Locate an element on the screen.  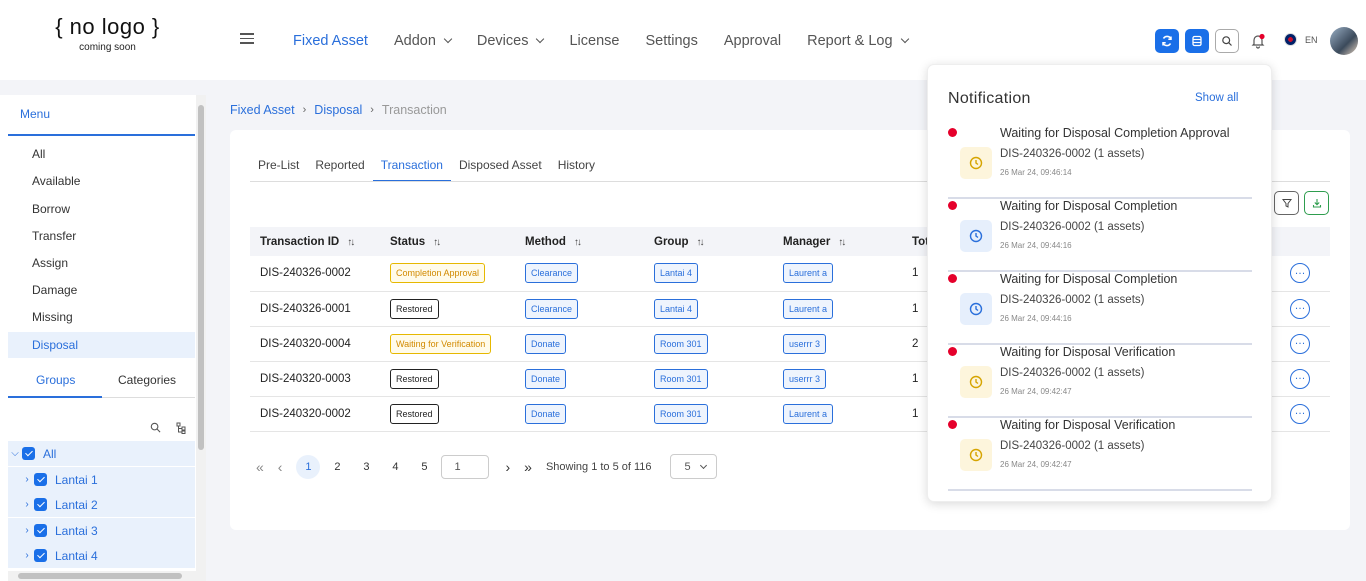
sidebar-vertical-scrollbar is located at coordinates (201, 338).